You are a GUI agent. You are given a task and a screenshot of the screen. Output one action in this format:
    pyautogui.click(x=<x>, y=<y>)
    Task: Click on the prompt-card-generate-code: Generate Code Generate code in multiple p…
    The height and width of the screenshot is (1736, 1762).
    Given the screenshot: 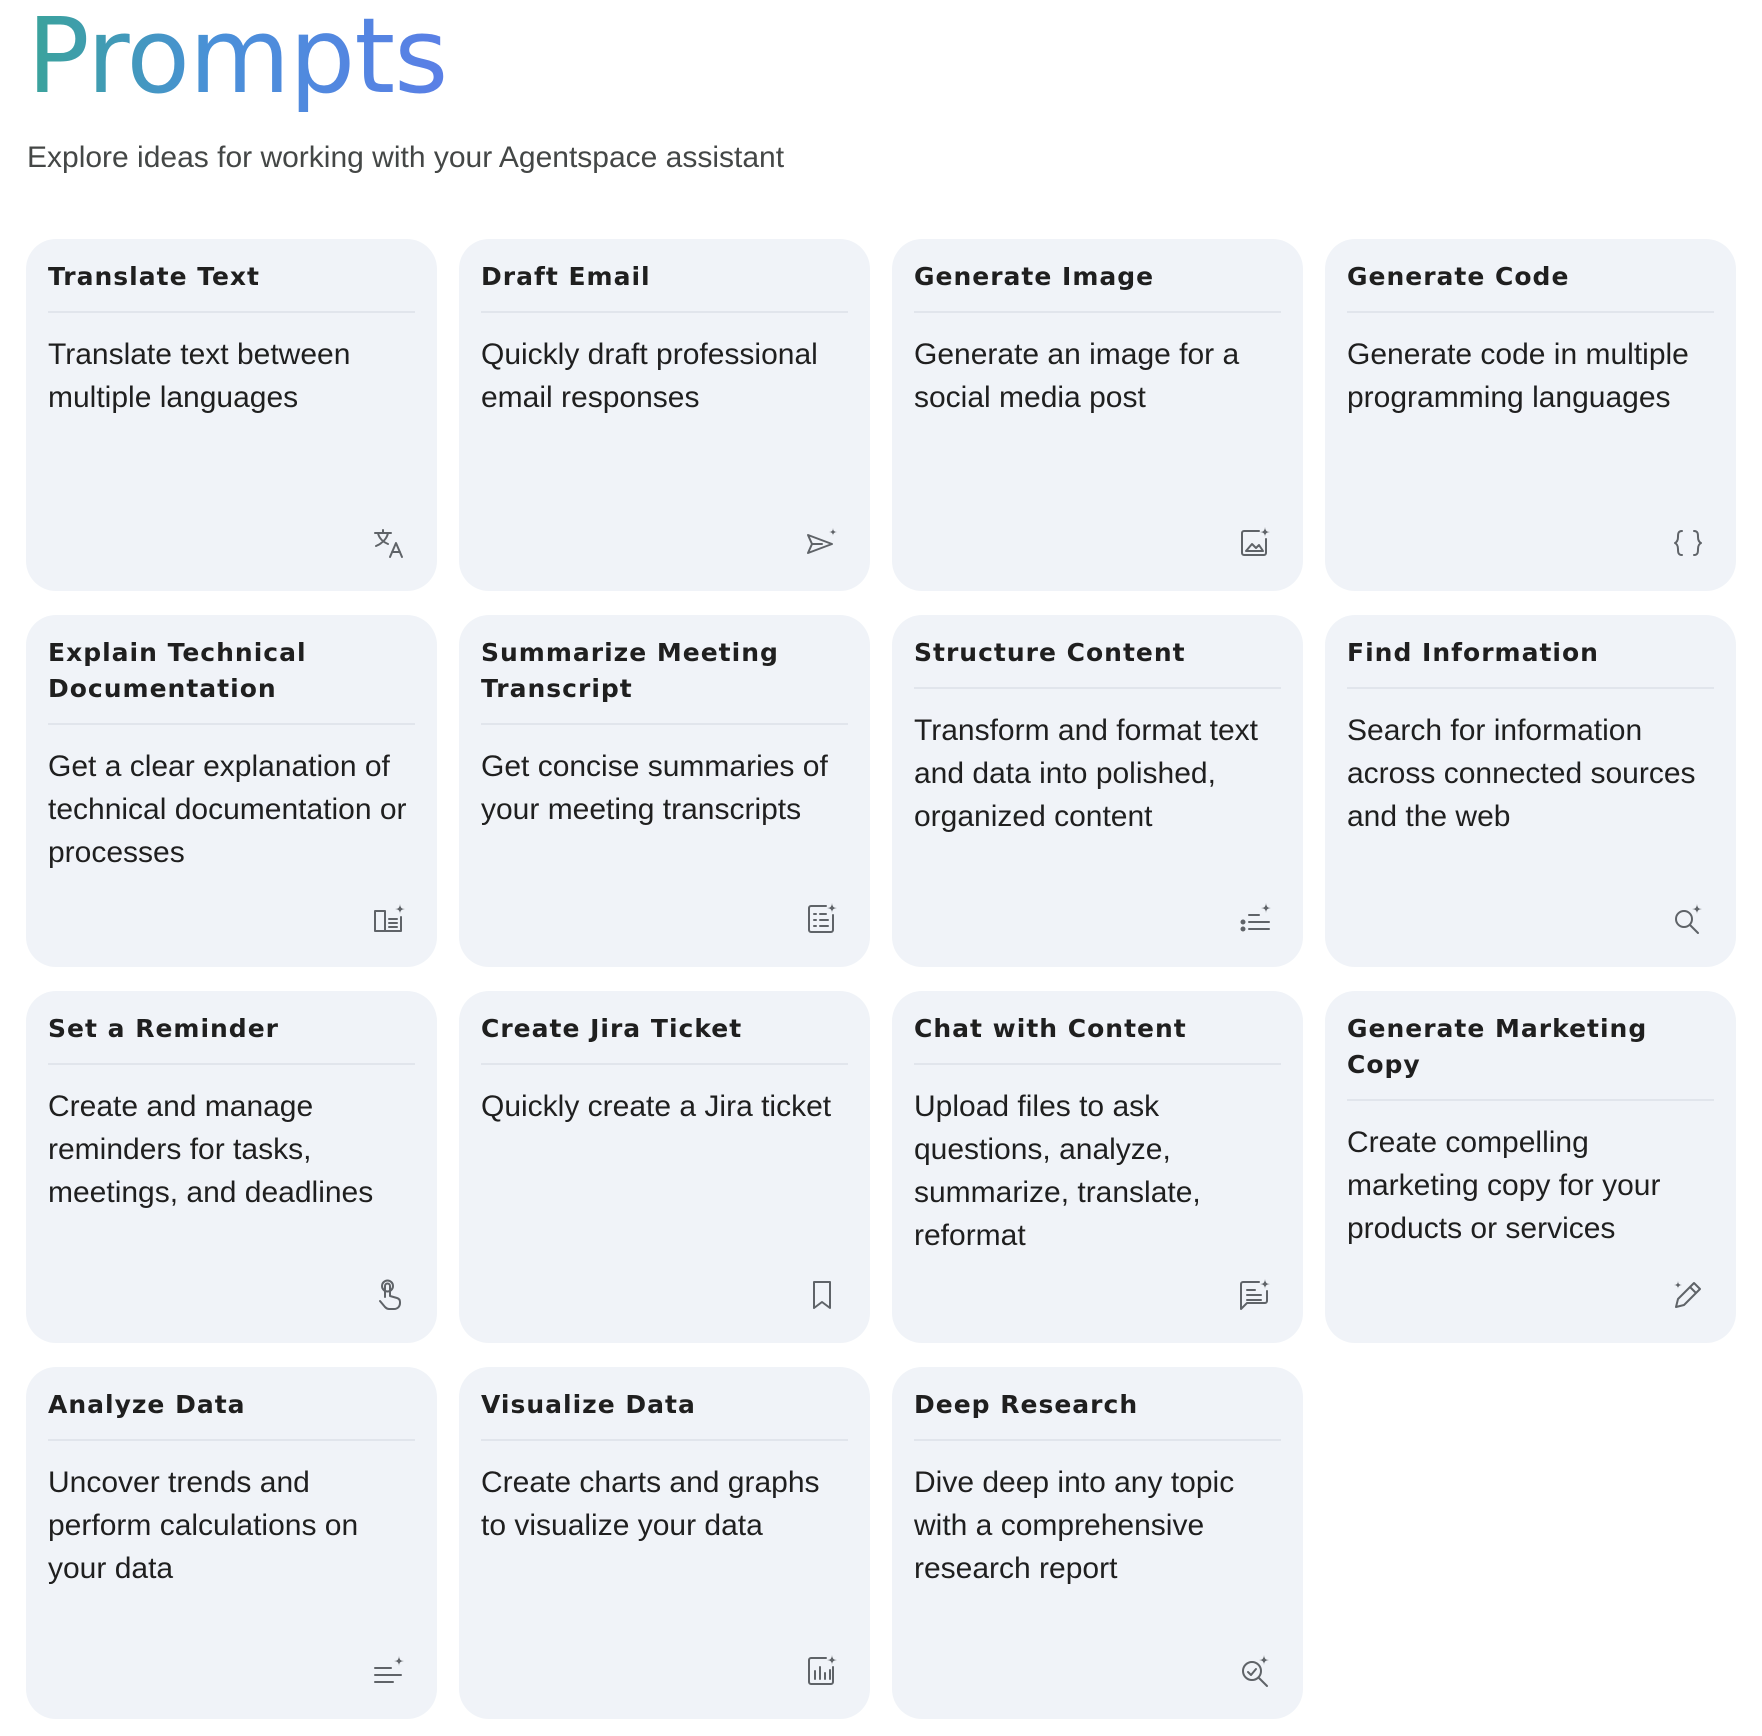 What is the action you would take?
    pyautogui.click(x=1530, y=415)
    